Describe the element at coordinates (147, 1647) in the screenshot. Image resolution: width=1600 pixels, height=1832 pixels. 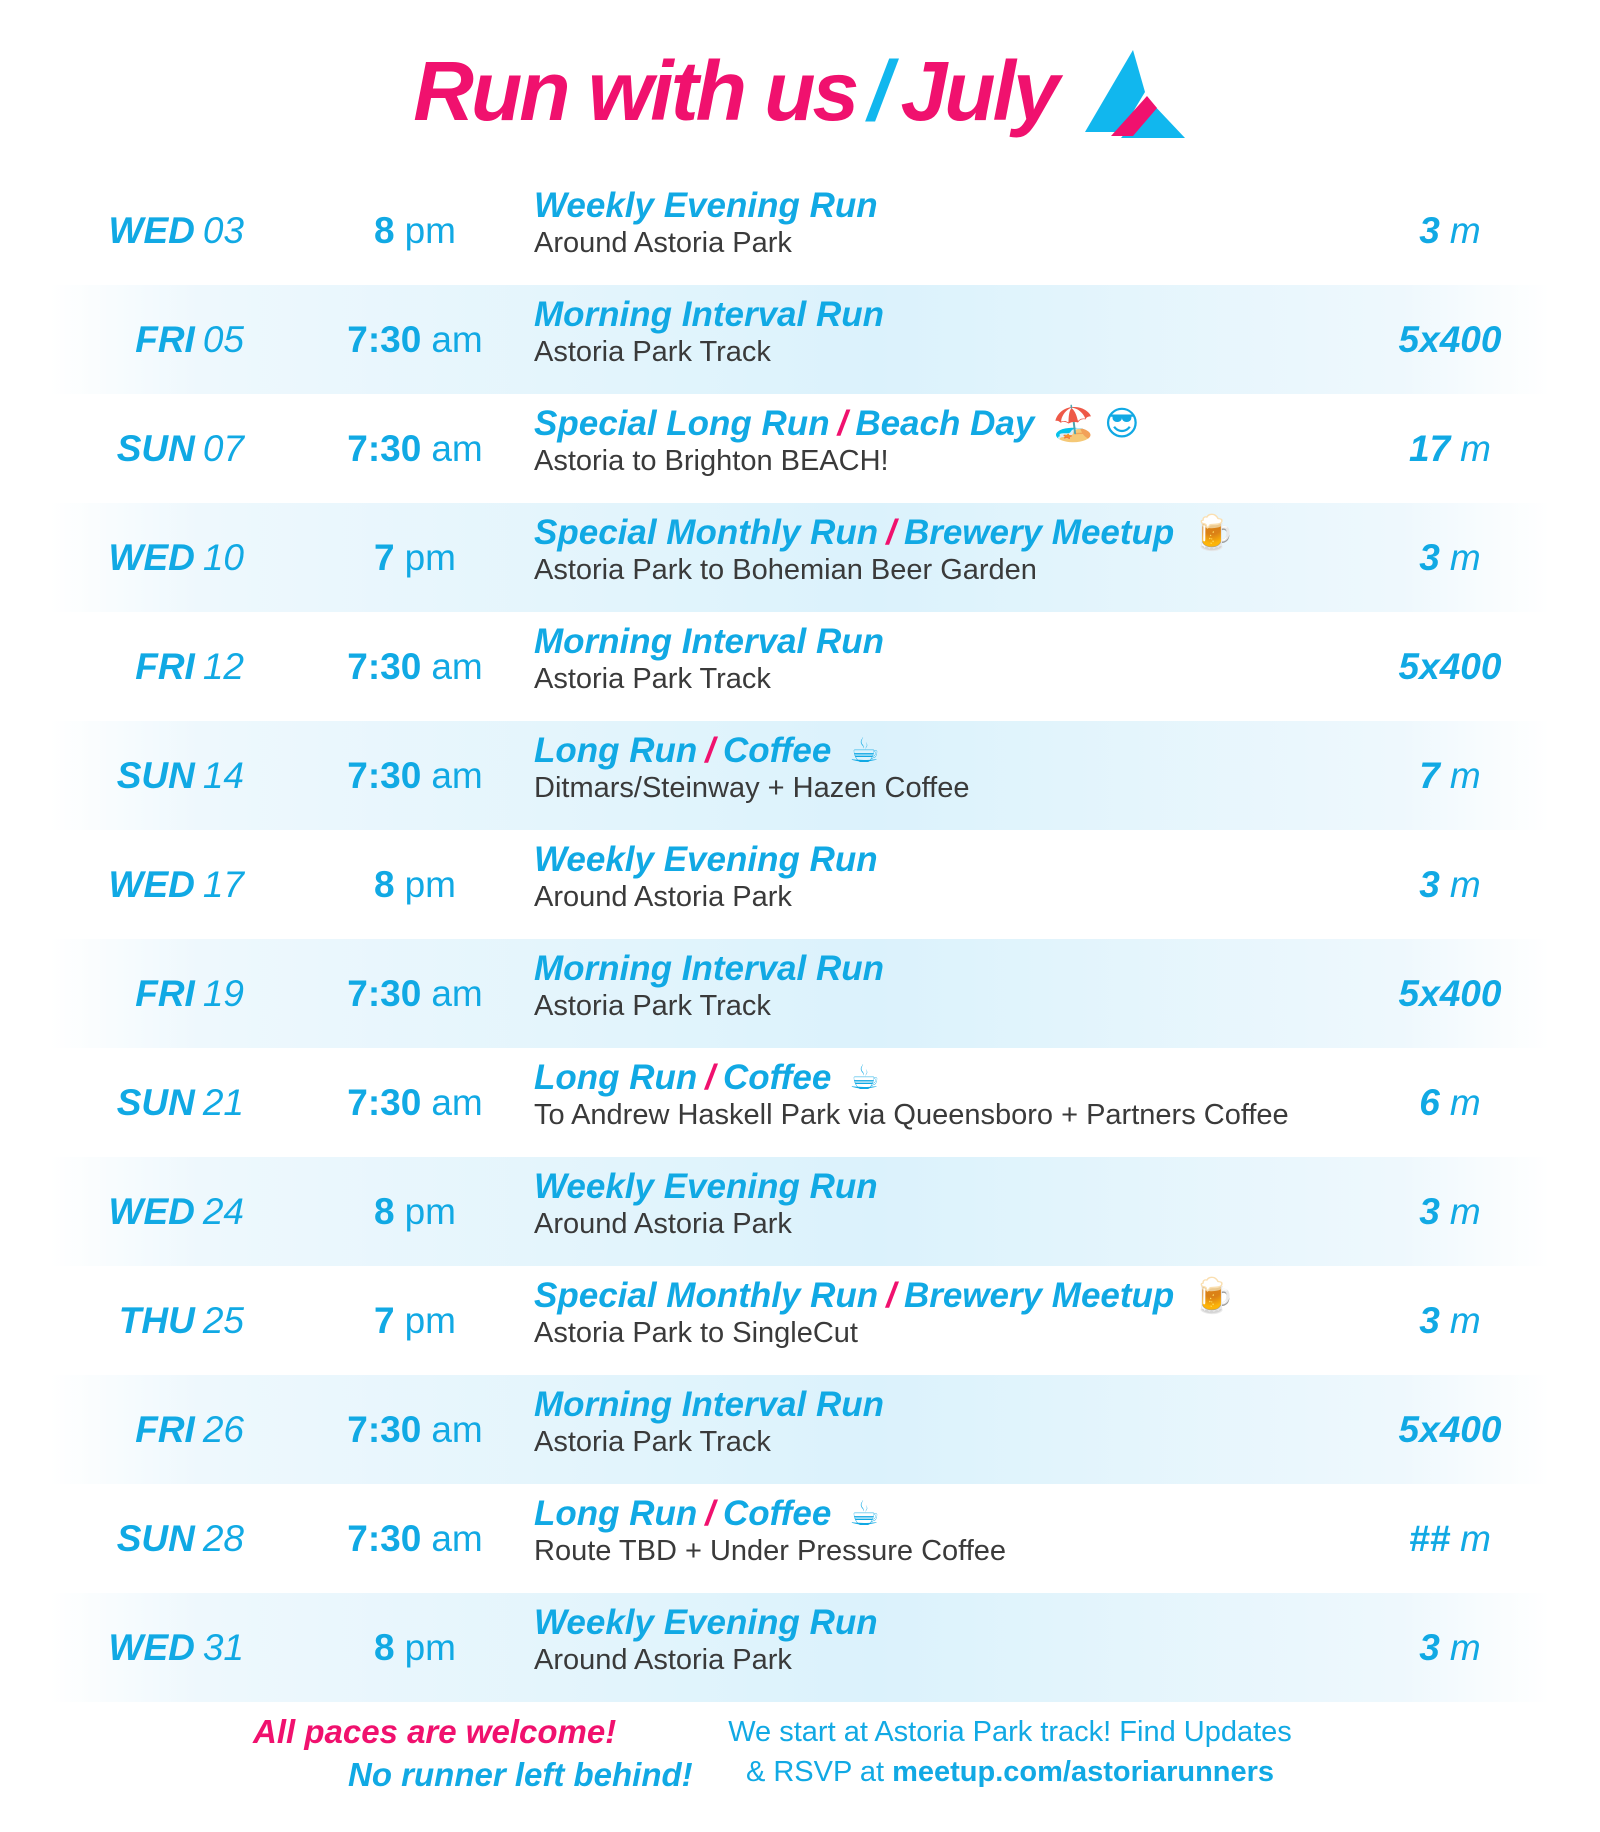
I see `day-cell: WED 31` at that location.